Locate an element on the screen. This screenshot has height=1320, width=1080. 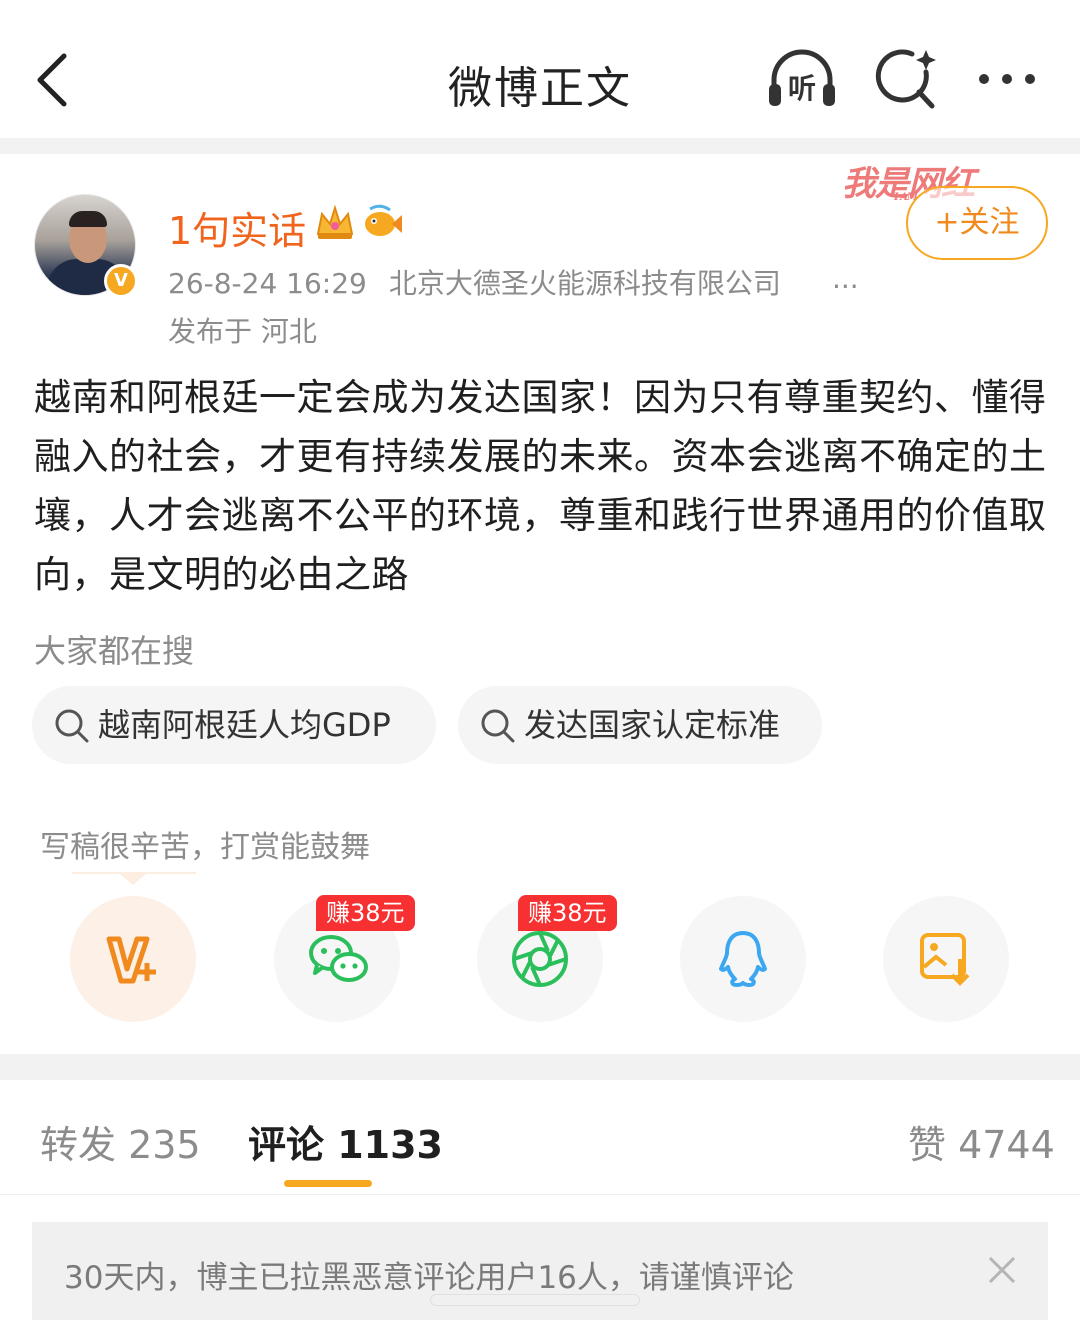
active-tab-indicator is located at coordinates (328, 1183).